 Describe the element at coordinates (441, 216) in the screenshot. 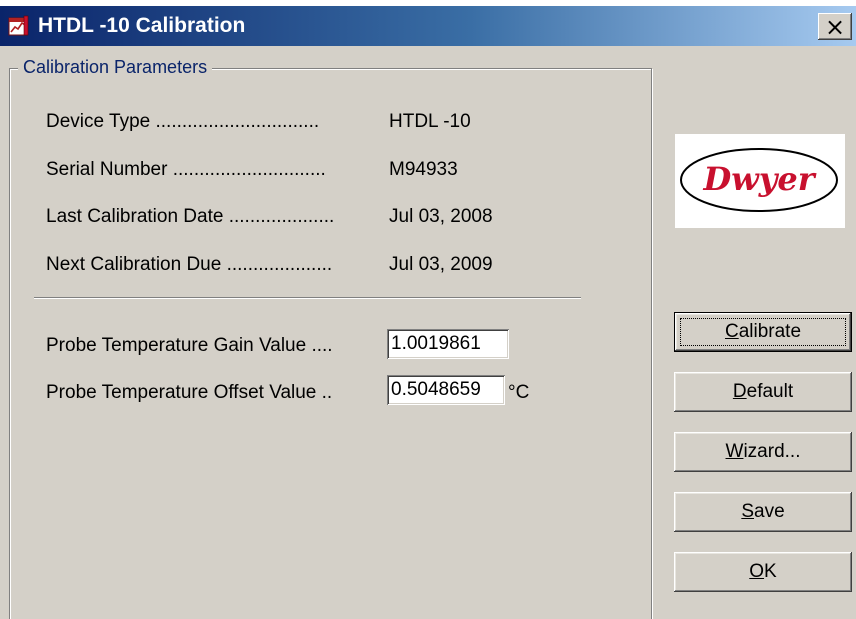

I see `last-calibration-date-value: Jul 03, 2008` at that location.